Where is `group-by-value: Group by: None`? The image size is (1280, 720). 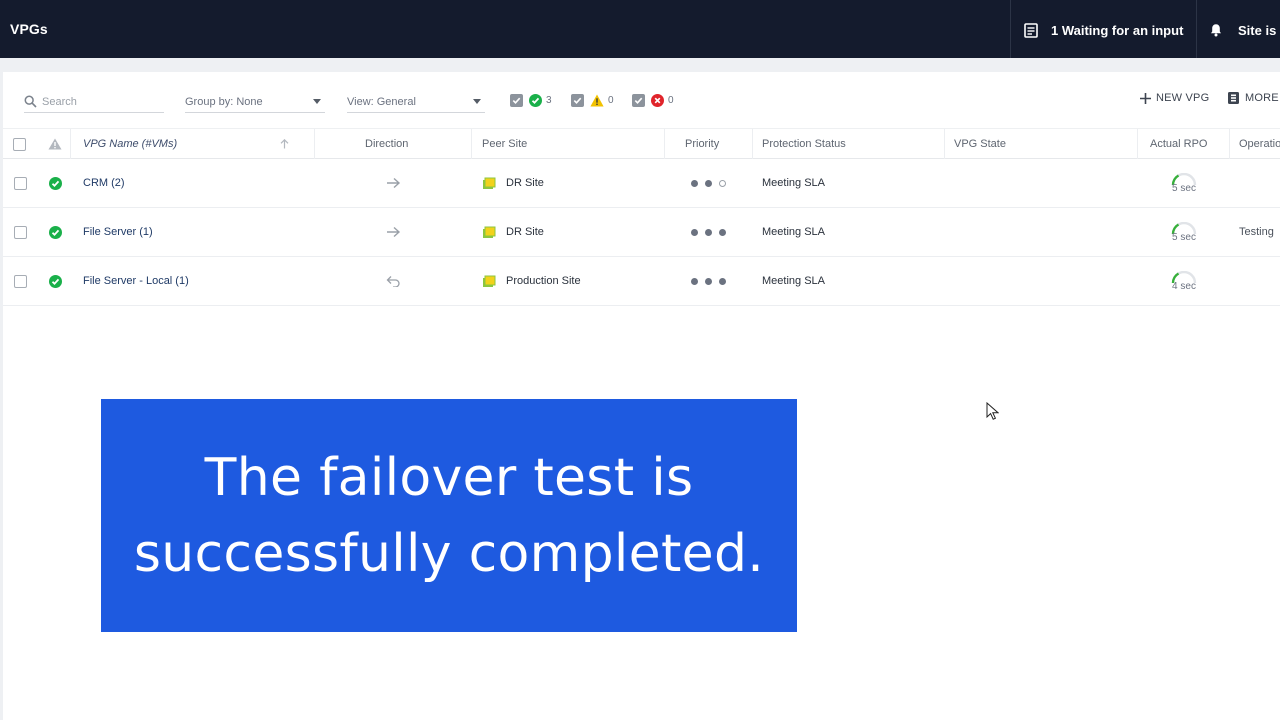 group-by-value: Group by: None is located at coordinates (224, 101).